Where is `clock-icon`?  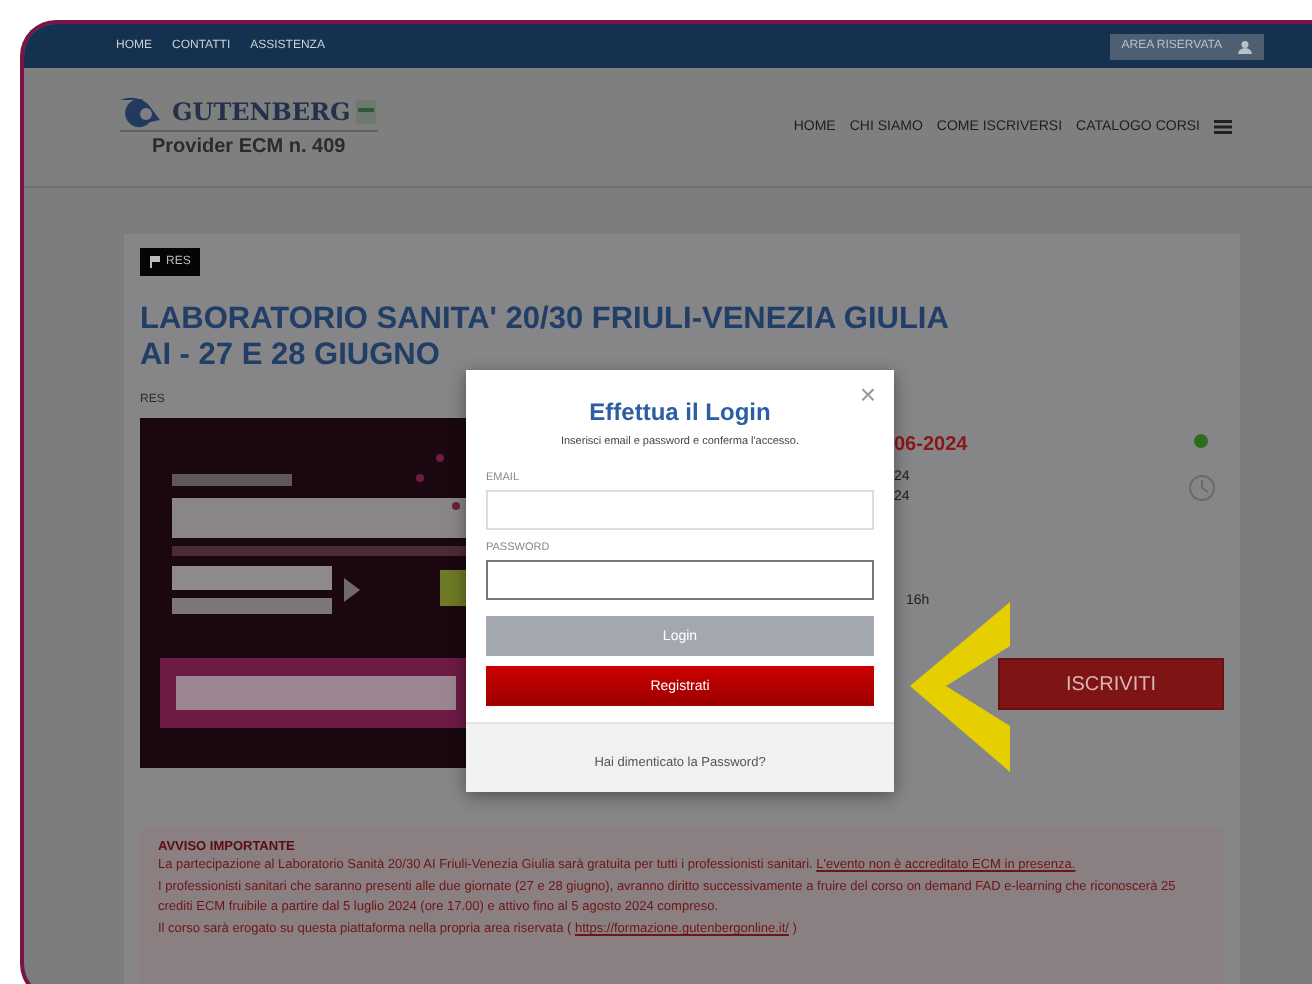 clock-icon is located at coordinates (1202, 488).